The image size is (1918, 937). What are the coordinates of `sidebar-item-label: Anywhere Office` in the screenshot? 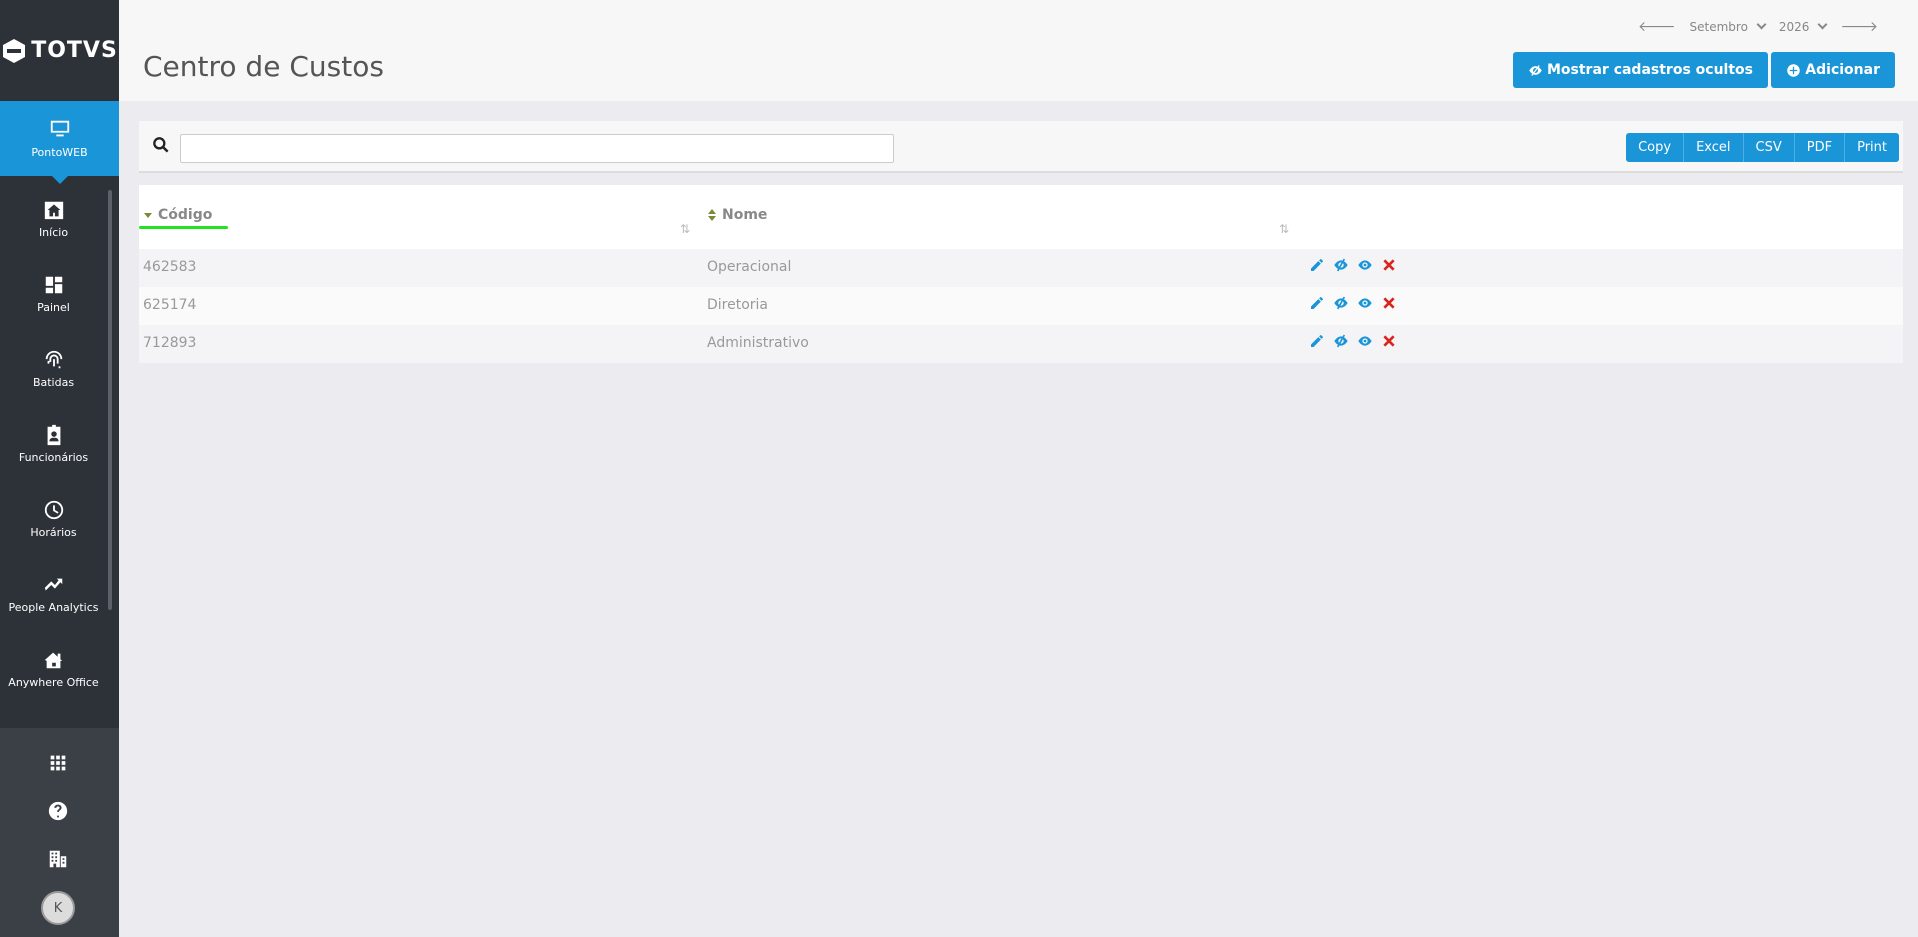 It's located at (53, 682).